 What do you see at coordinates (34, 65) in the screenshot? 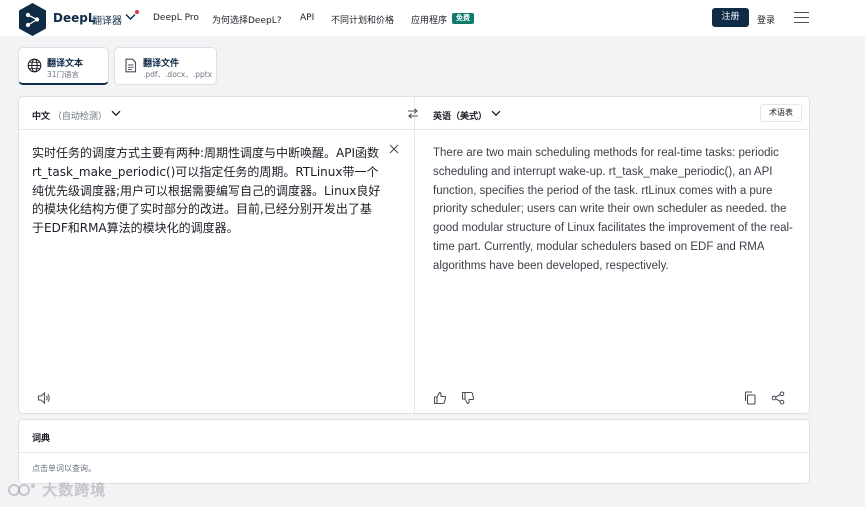
I see `globe-icon` at bounding box center [34, 65].